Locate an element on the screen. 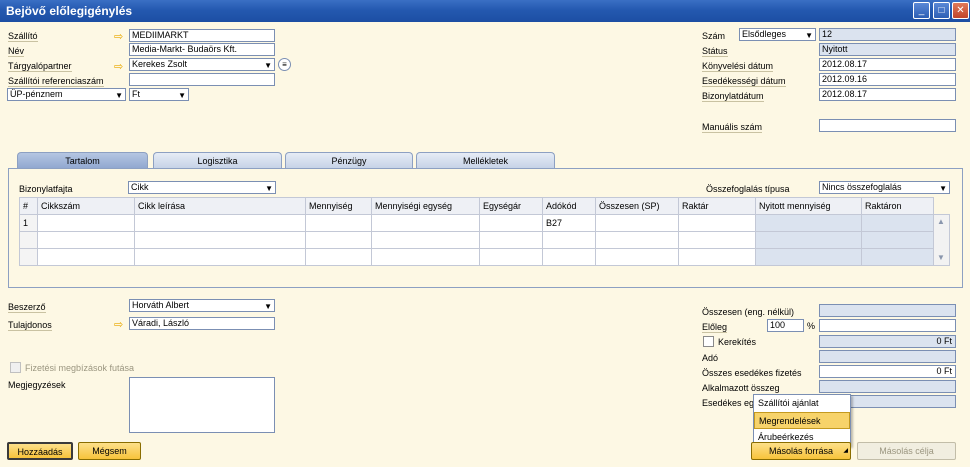 The image size is (970, 467). minimize-icon: _ is located at coordinates (921, 10).